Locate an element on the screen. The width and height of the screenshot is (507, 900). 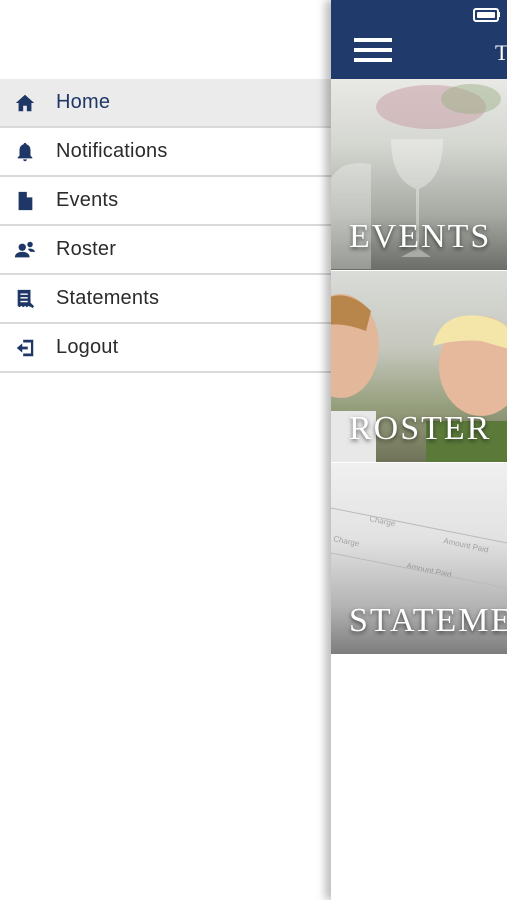
hamburger-menu-icon is located at coordinates (373, 52).